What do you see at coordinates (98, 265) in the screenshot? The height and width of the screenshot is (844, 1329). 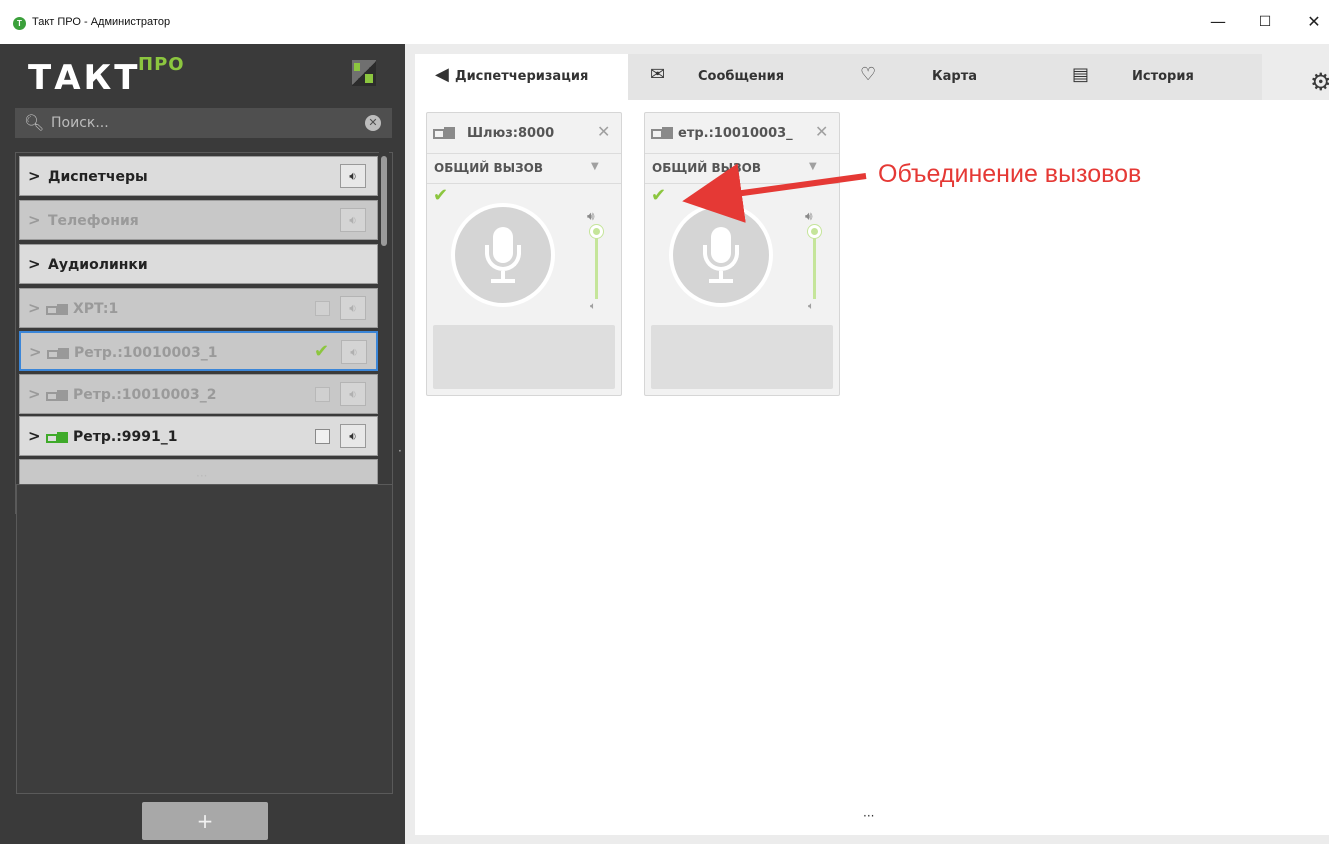 I see `sidebar-item-label: Аудиолинки` at bounding box center [98, 265].